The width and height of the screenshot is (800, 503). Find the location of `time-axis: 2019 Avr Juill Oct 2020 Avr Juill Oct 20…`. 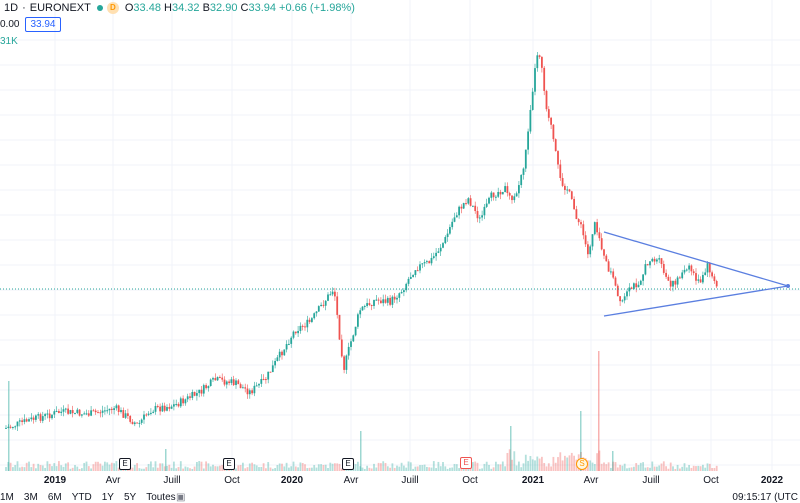

time-axis: 2019 Avr Juill Oct 2020 Avr Juill Oct 20… is located at coordinates (400, 482).